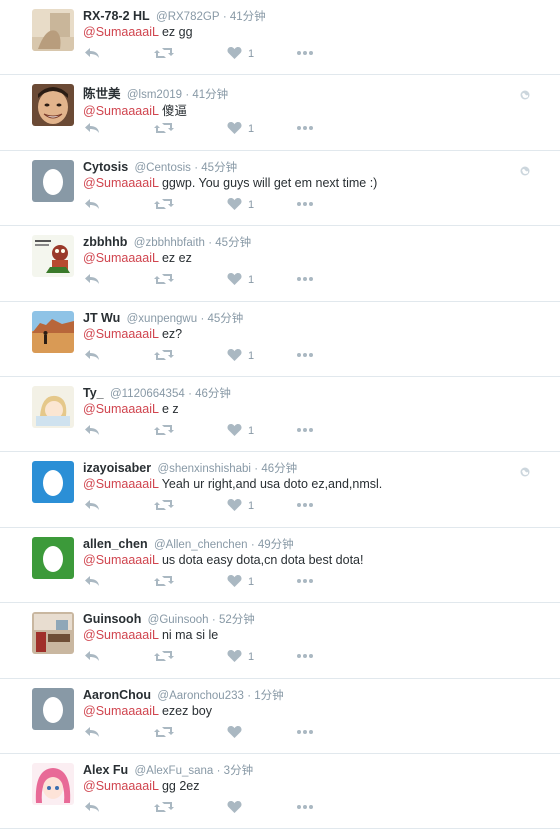  What do you see at coordinates (115, 544) in the screenshot?
I see `display-name: allen_chen` at bounding box center [115, 544].